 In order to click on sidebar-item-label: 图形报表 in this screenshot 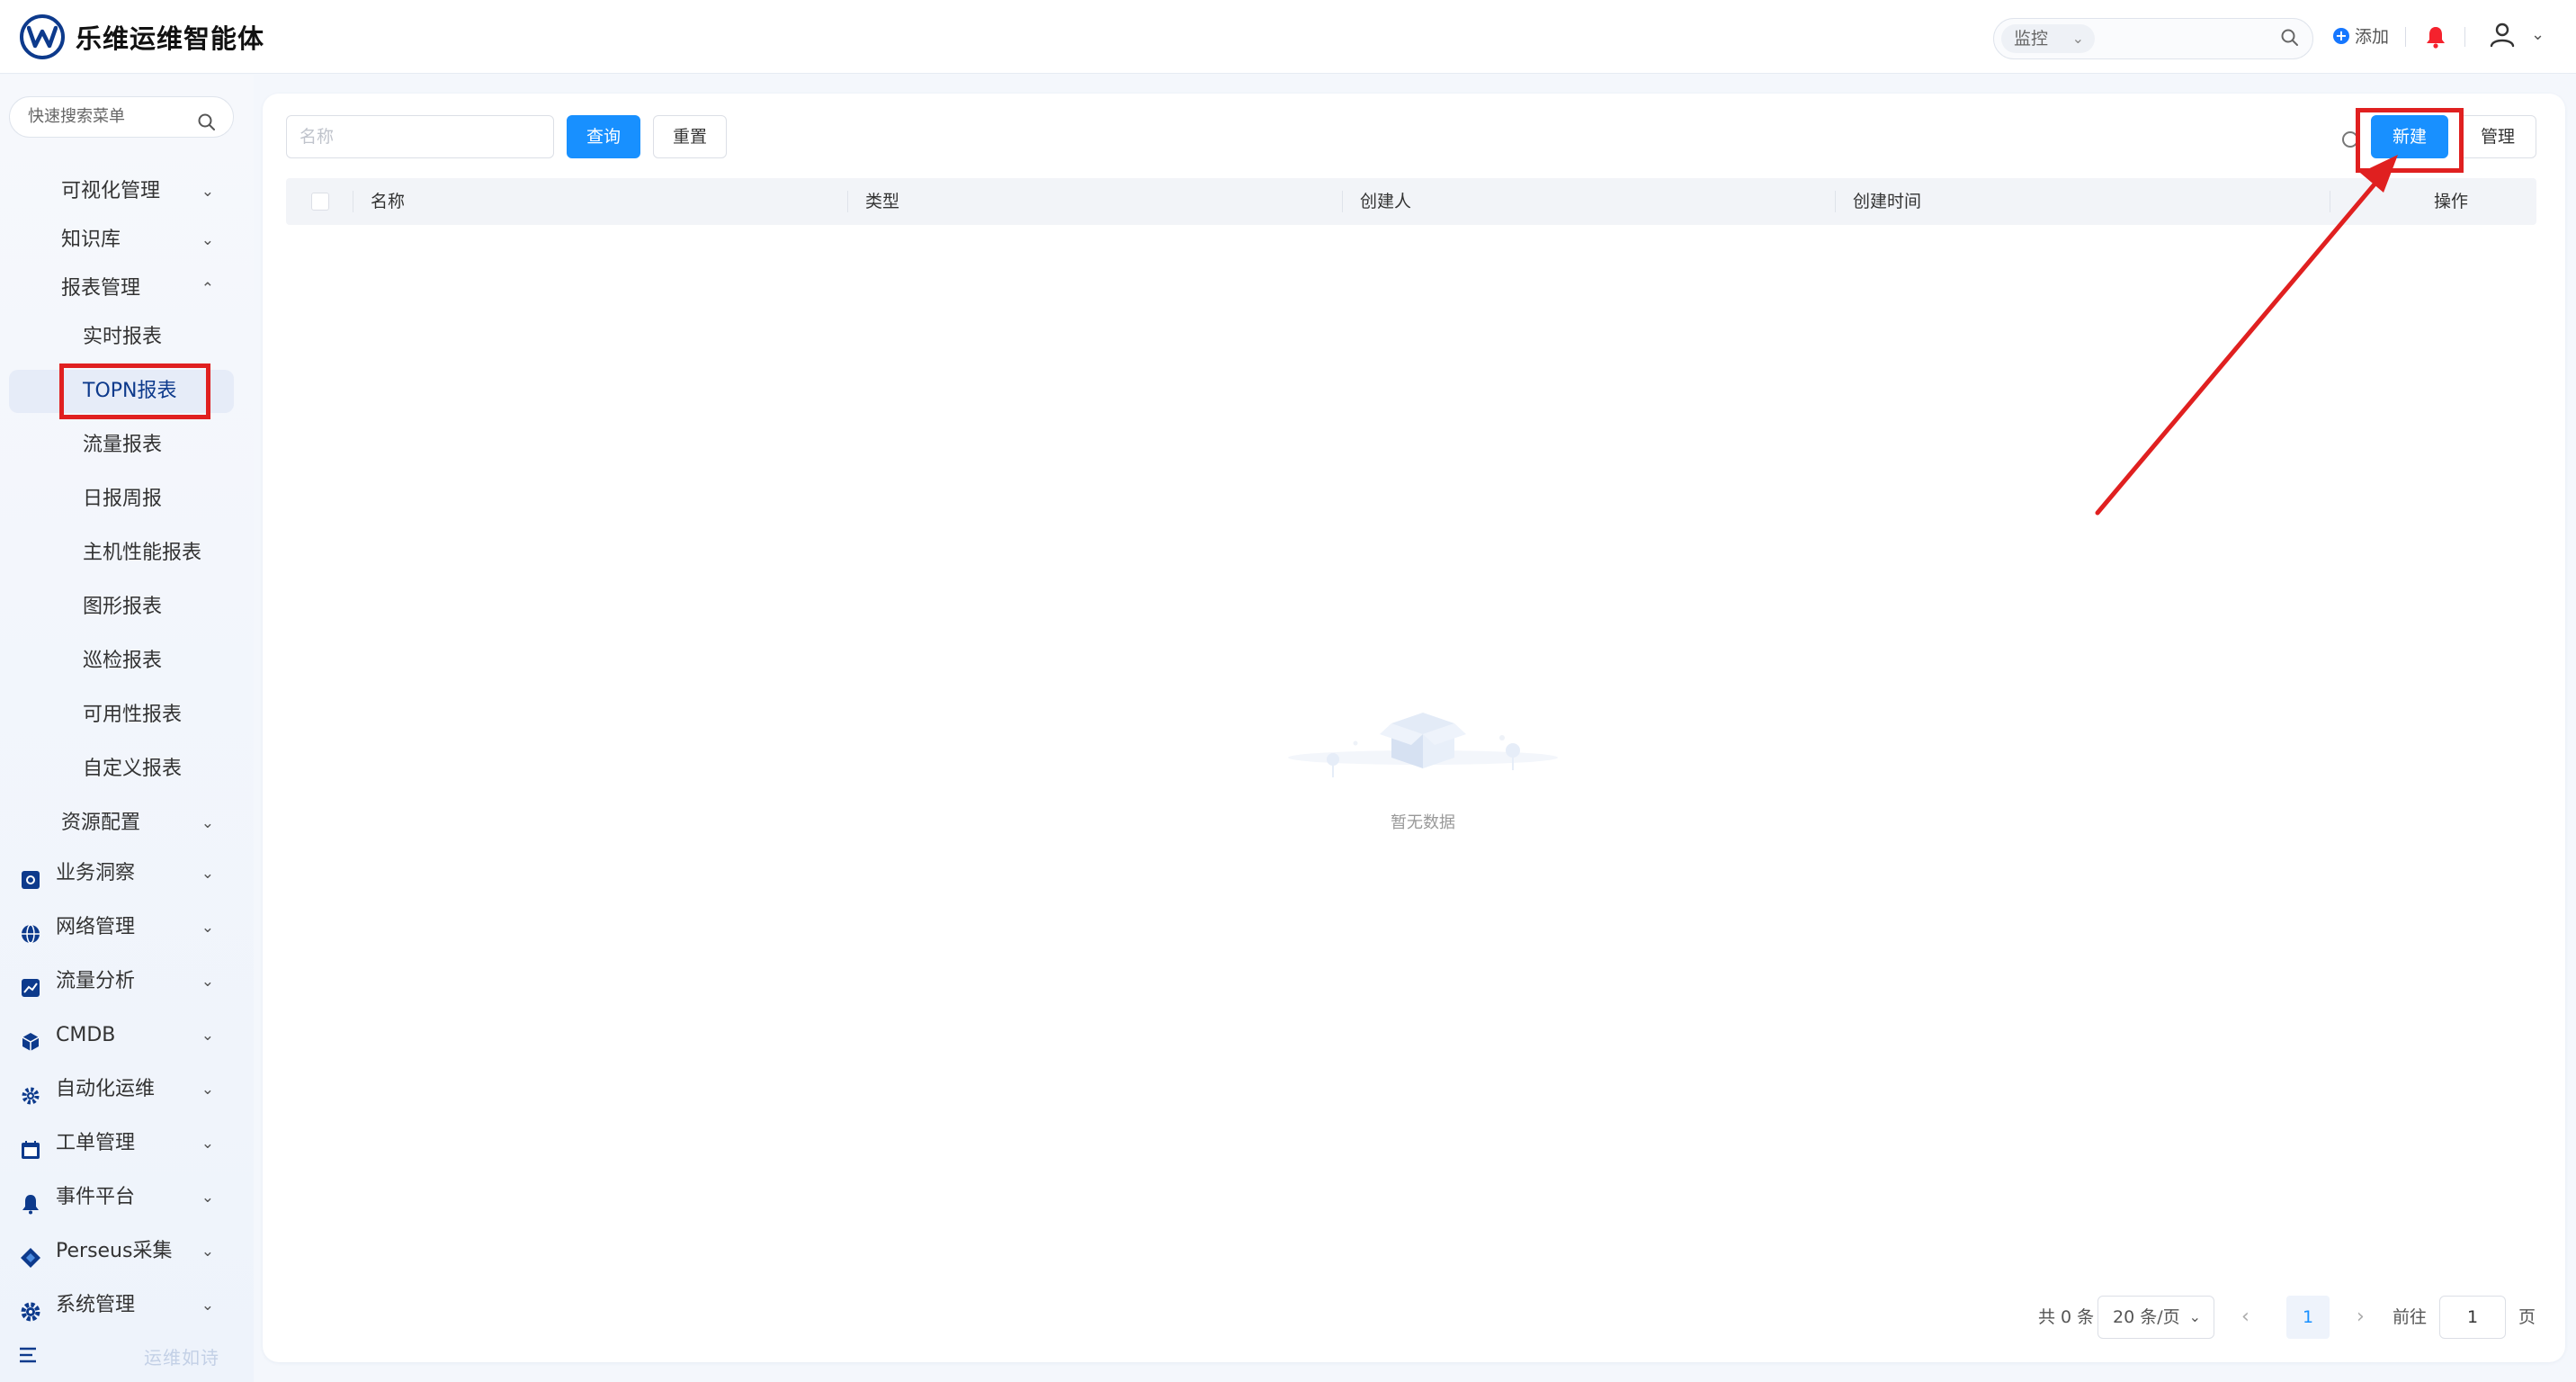, I will do `click(123, 607)`.